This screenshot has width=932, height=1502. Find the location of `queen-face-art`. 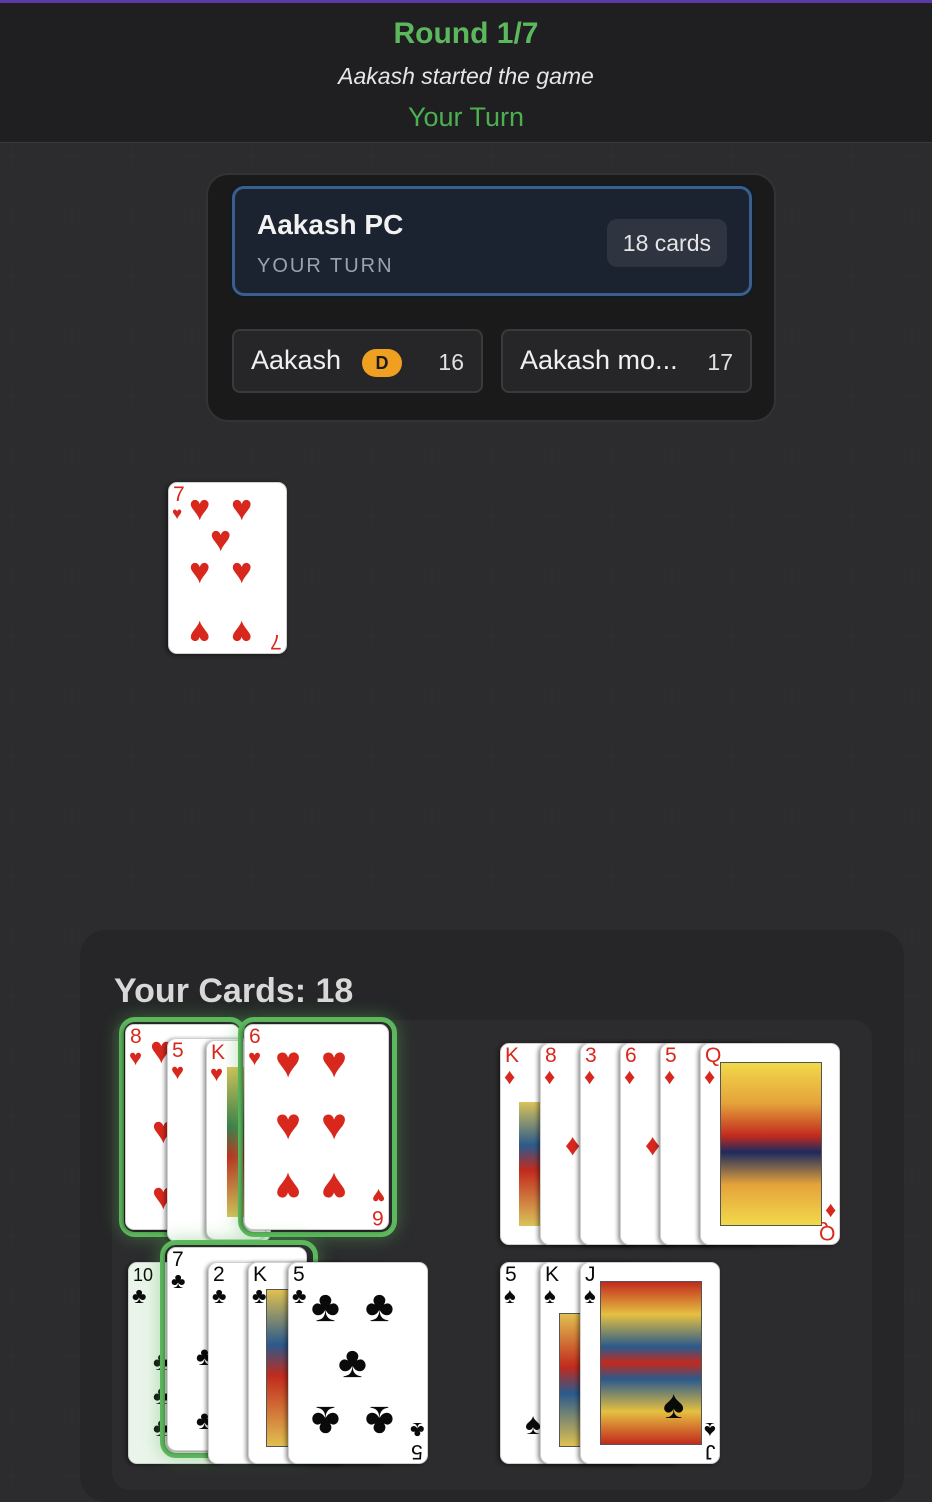

queen-face-art is located at coordinates (771, 1144).